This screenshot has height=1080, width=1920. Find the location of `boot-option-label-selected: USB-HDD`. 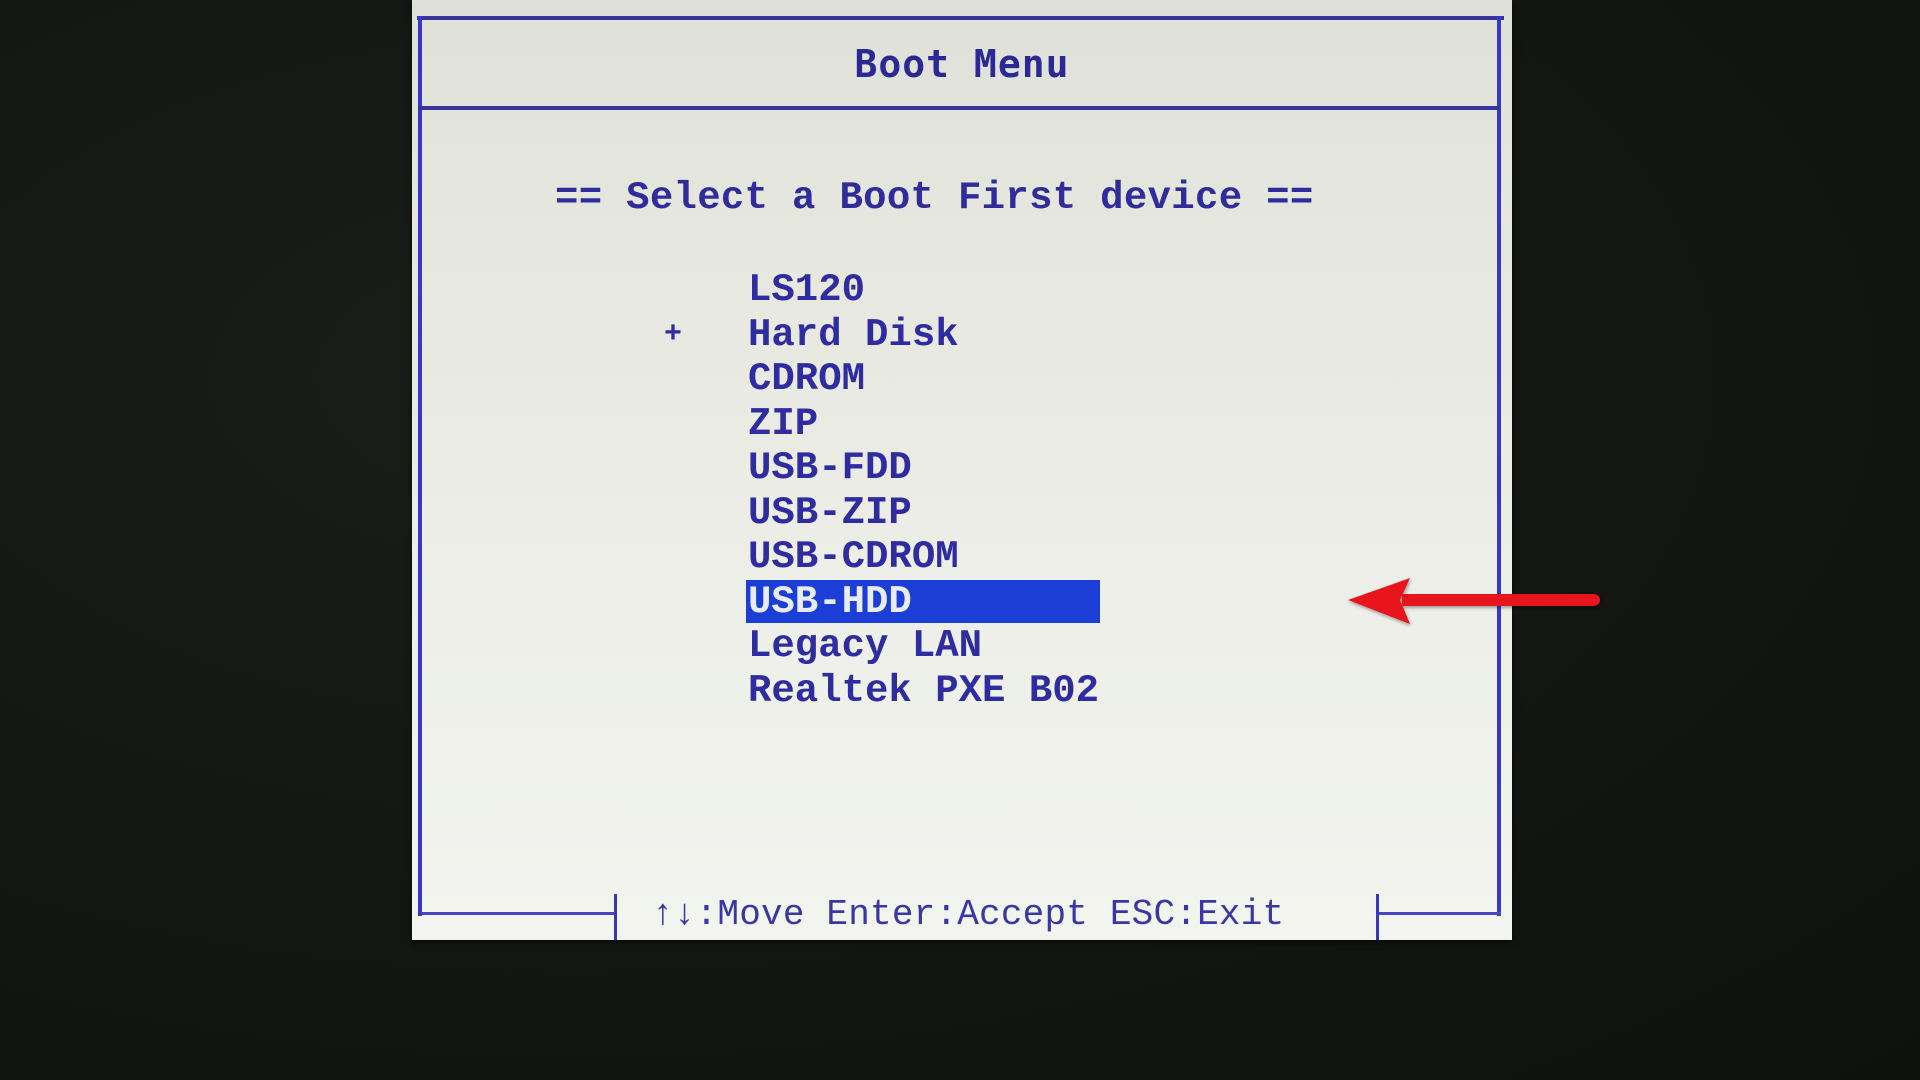

boot-option-label-selected: USB-HDD is located at coordinates (923, 601).